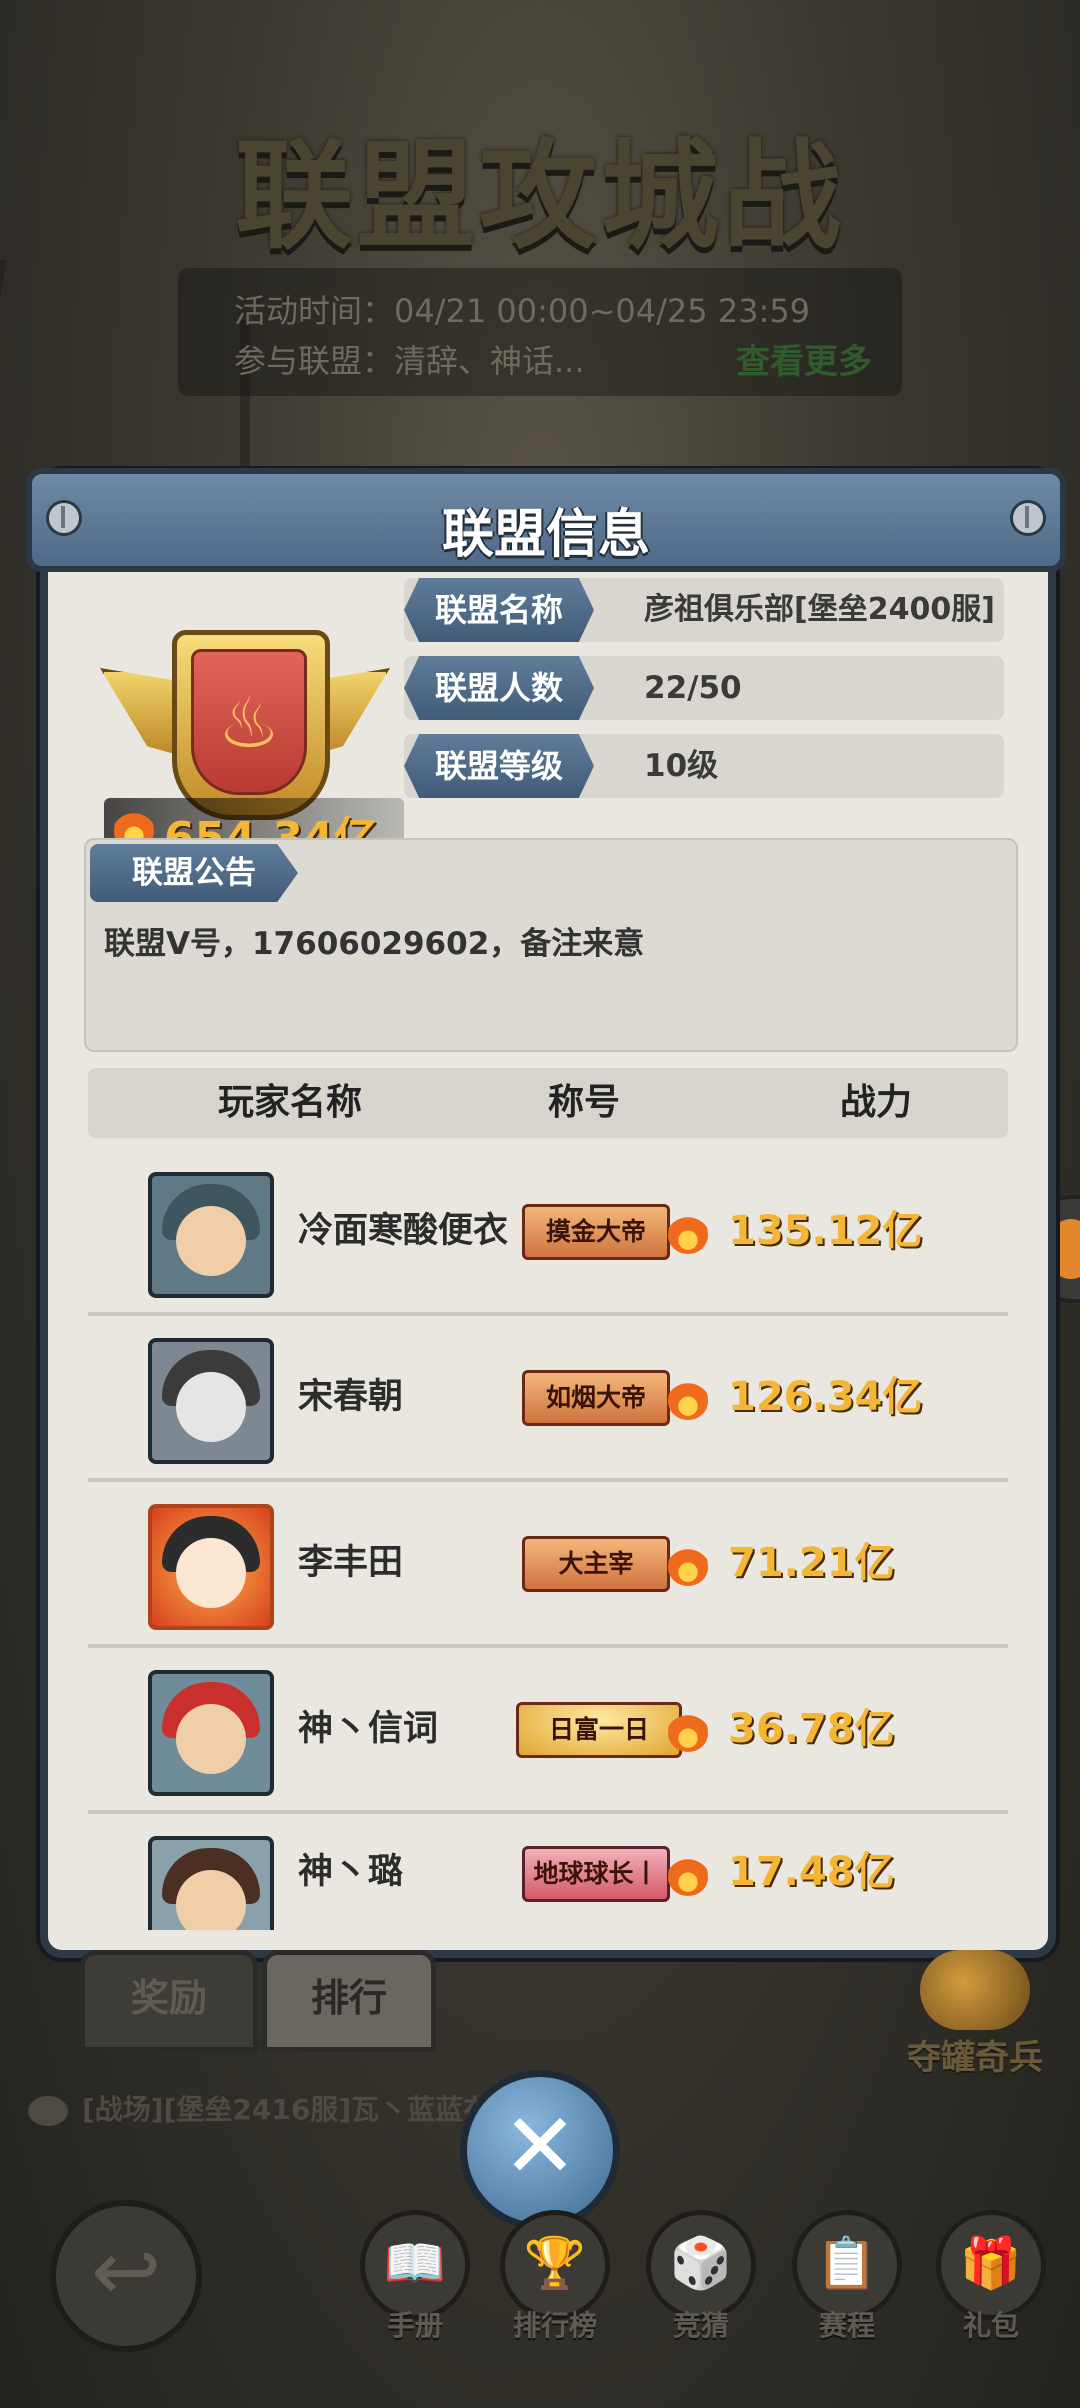 Image resolution: width=1080 pixels, height=2408 pixels. I want to click on member-title-badge: 地球球长丨, so click(596, 1874).